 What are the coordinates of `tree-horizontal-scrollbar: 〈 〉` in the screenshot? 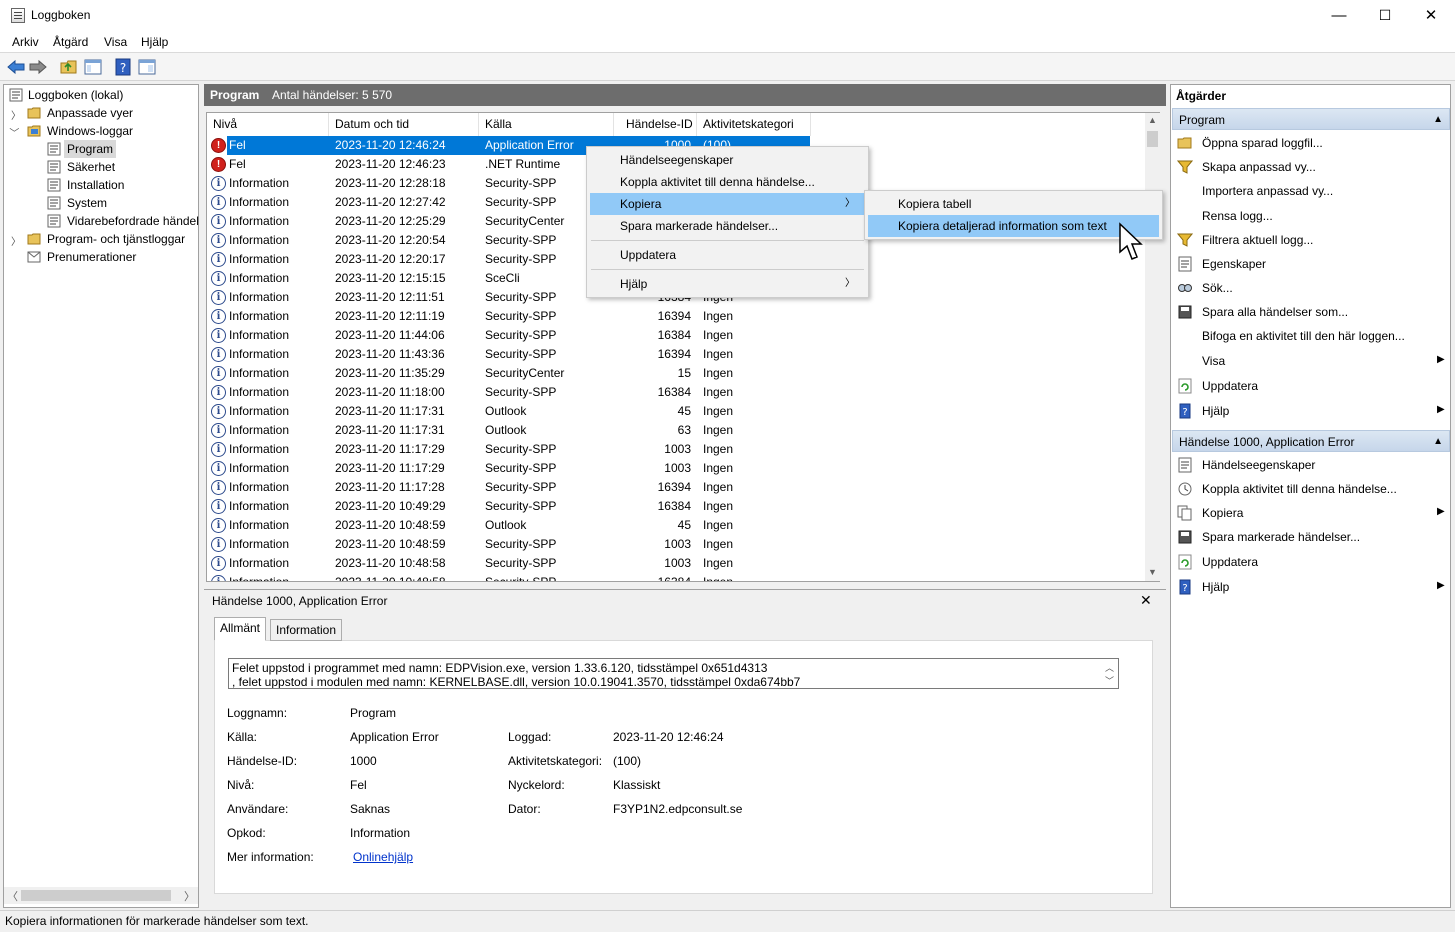 It's located at (101, 895).